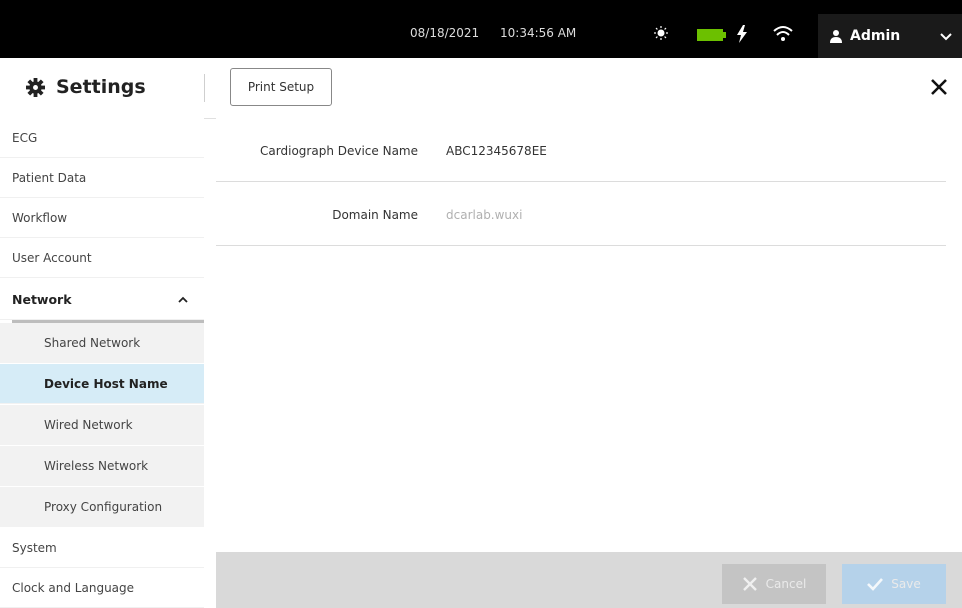 This screenshot has height=608, width=962. What do you see at coordinates (783, 34) in the screenshot?
I see `wifi-icon` at bounding box center [783, 34].